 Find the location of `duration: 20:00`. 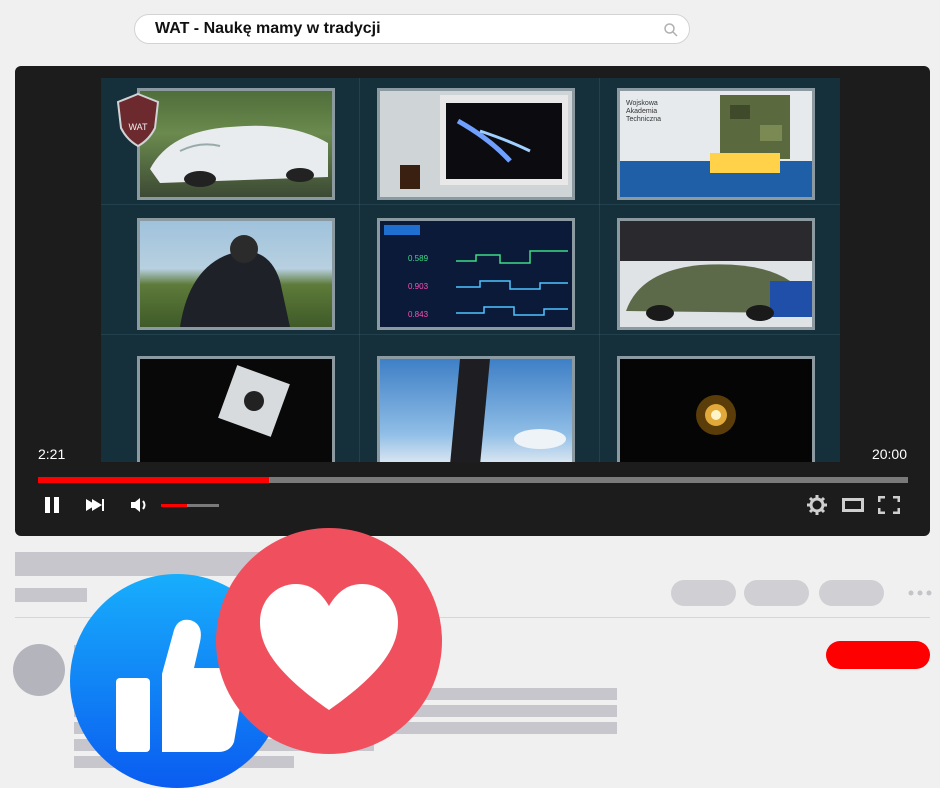

duration: 20:00 is located at coordinates (889, 454).